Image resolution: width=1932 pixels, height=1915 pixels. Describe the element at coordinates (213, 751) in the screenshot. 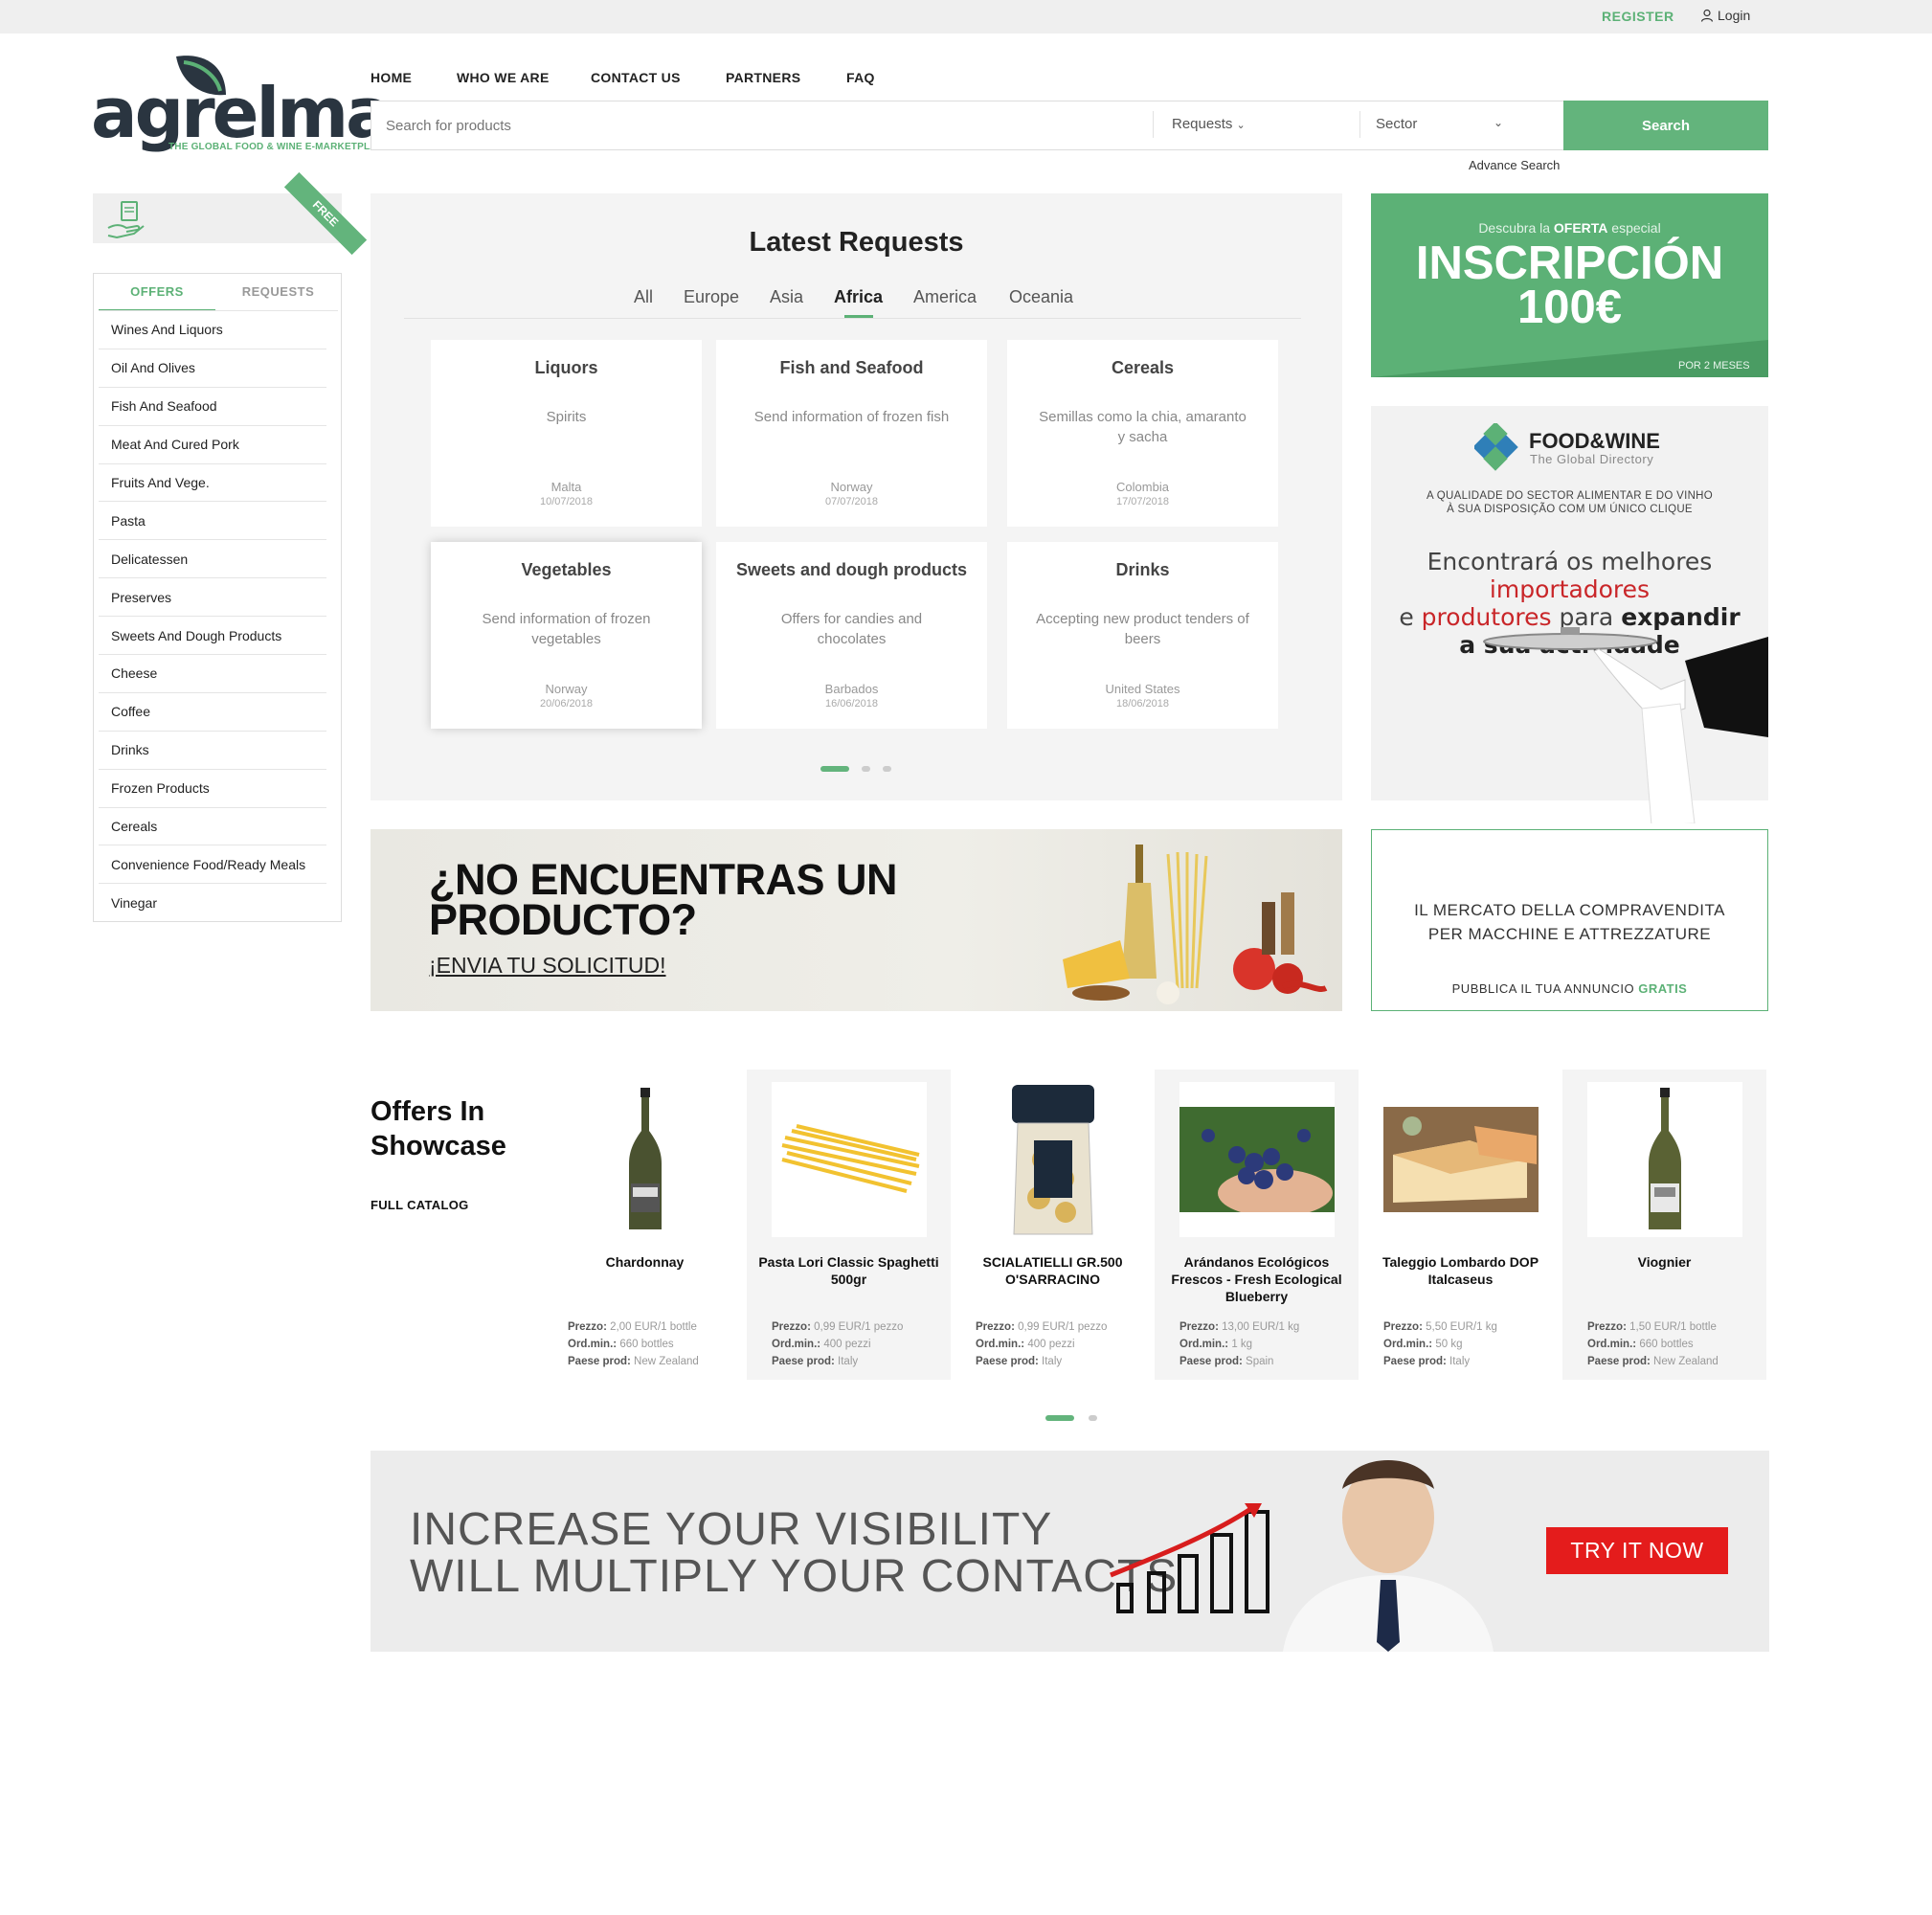

I see `category-item: Drinks` at that location.